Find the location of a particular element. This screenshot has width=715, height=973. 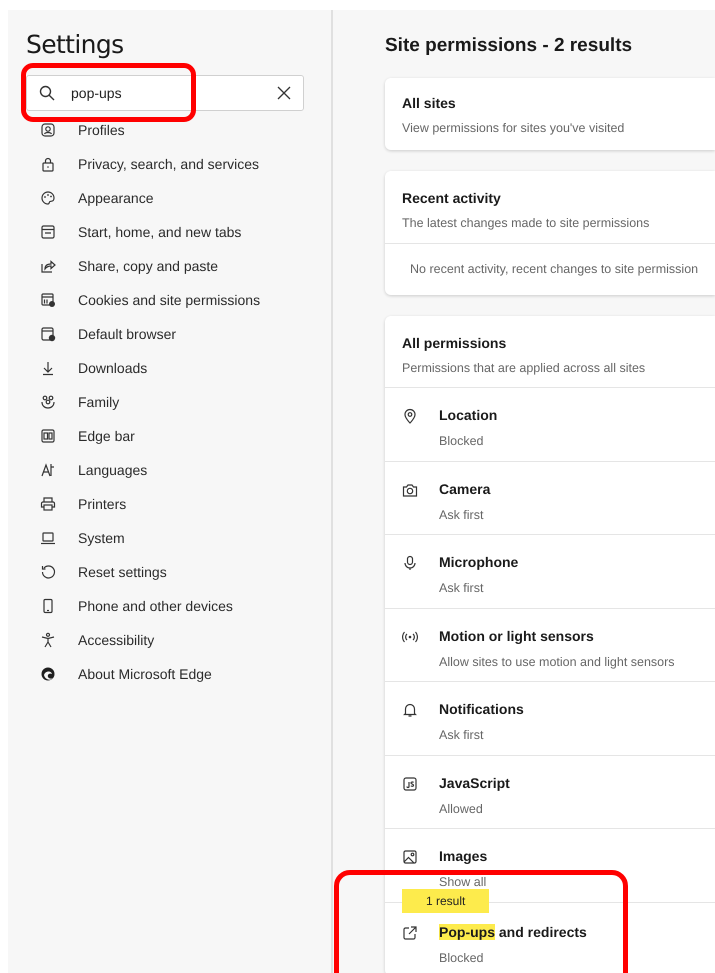

permission-status: Allow sites to use motion and light sensors is located at coordinates (557, 662).